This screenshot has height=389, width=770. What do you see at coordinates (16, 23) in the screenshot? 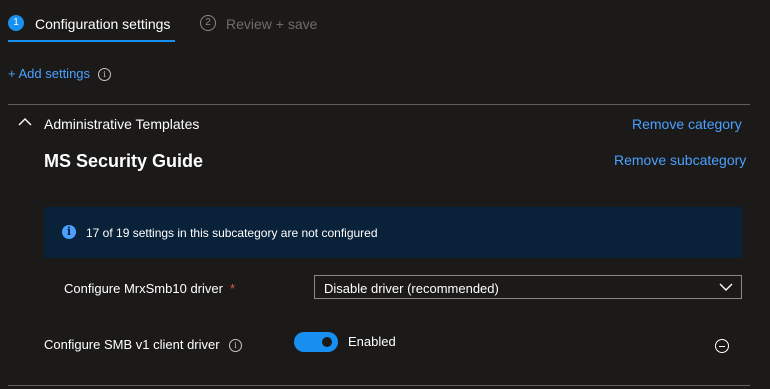
I see `step-number-badge: 1` at bounding box center [16, 23].